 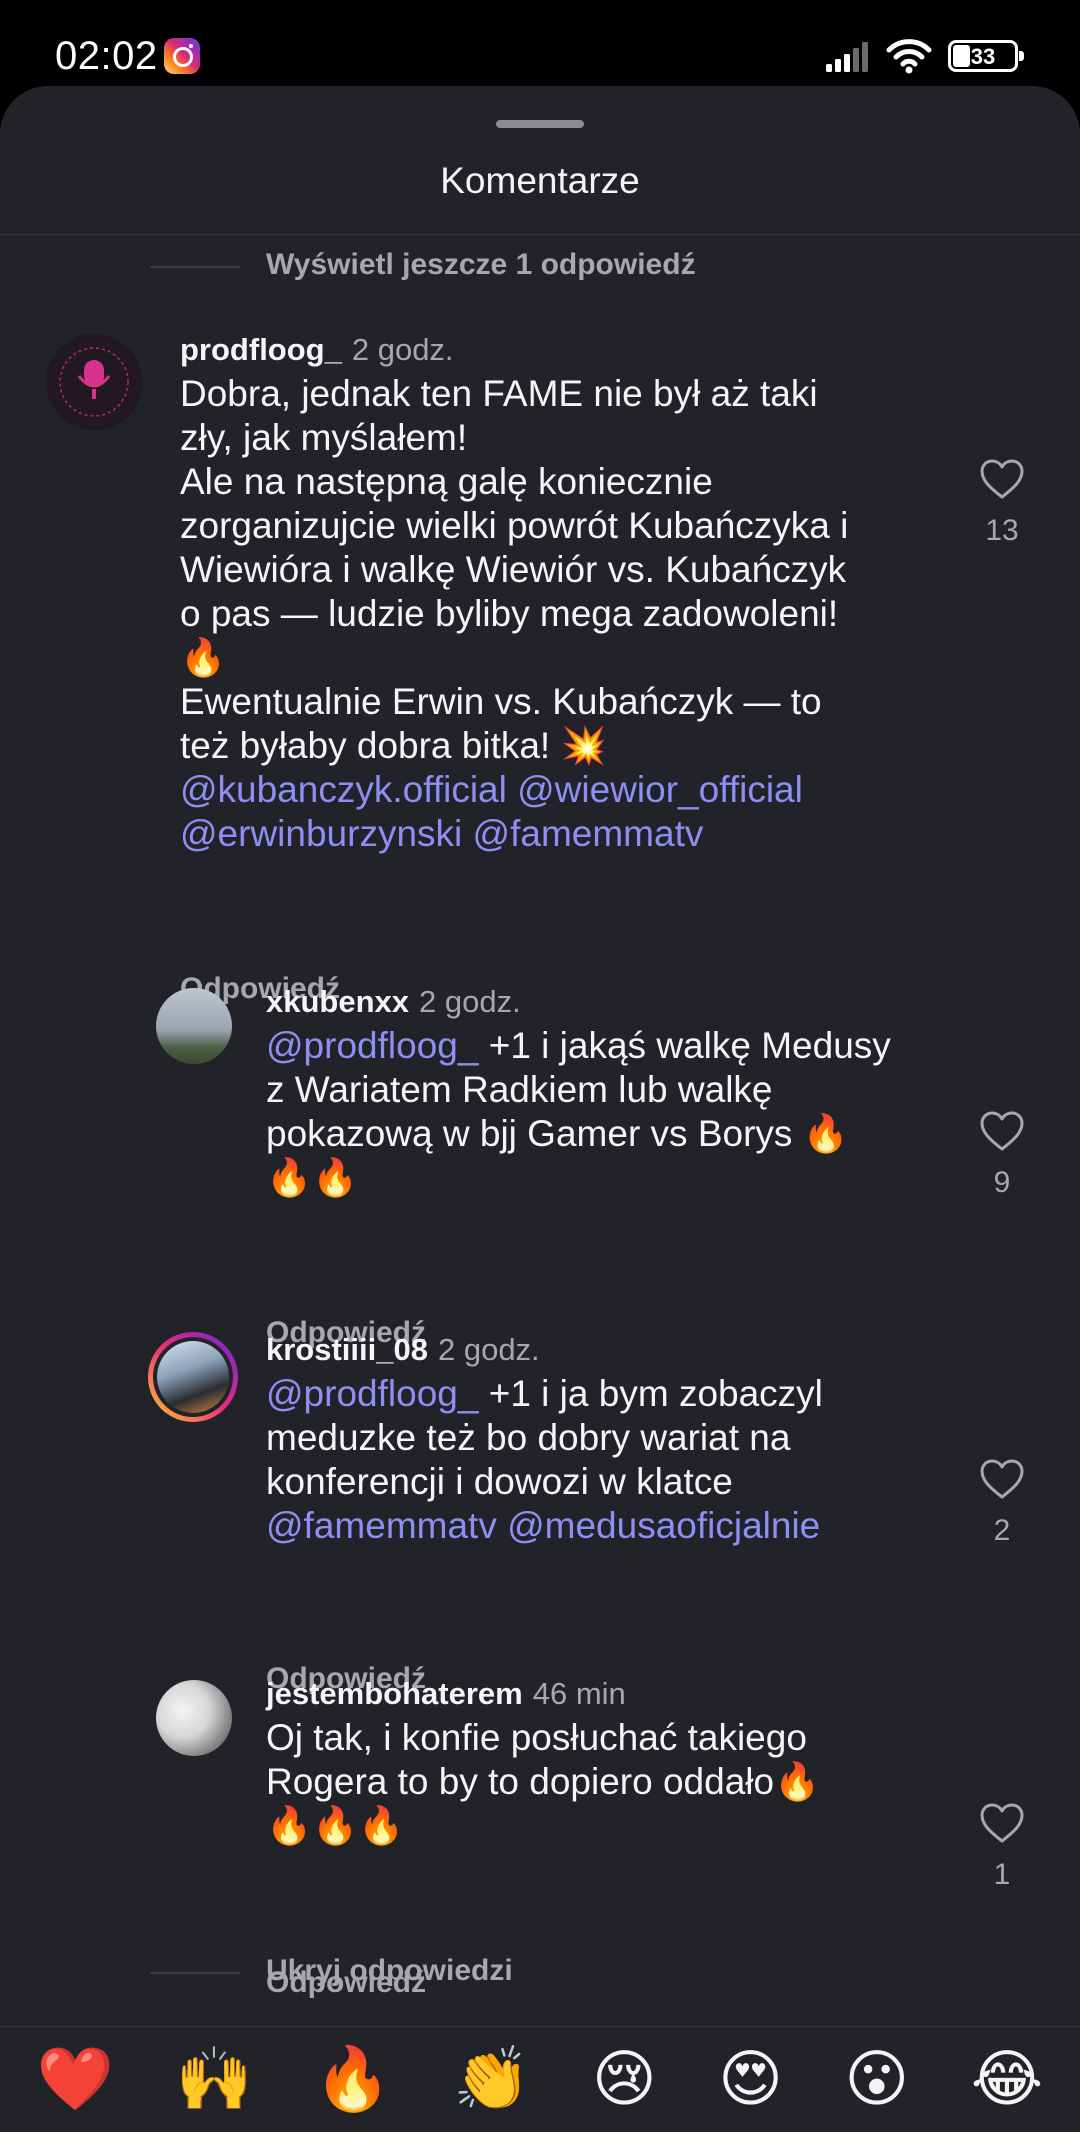 What do you see at coordinates (1002, 1155) in the screenshot?
I see `like-button: 9` at bounding box center [1002, 1155].